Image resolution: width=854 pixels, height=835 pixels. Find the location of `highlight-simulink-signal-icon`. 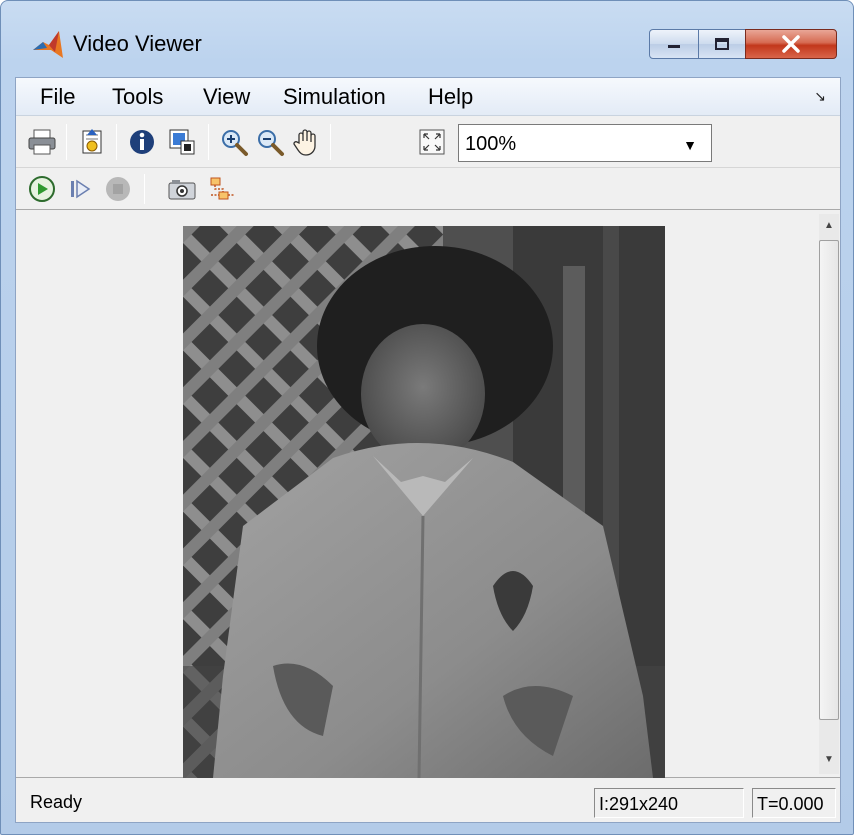

highlight-simulink-signal-icon is located at coordinates (222, 188).